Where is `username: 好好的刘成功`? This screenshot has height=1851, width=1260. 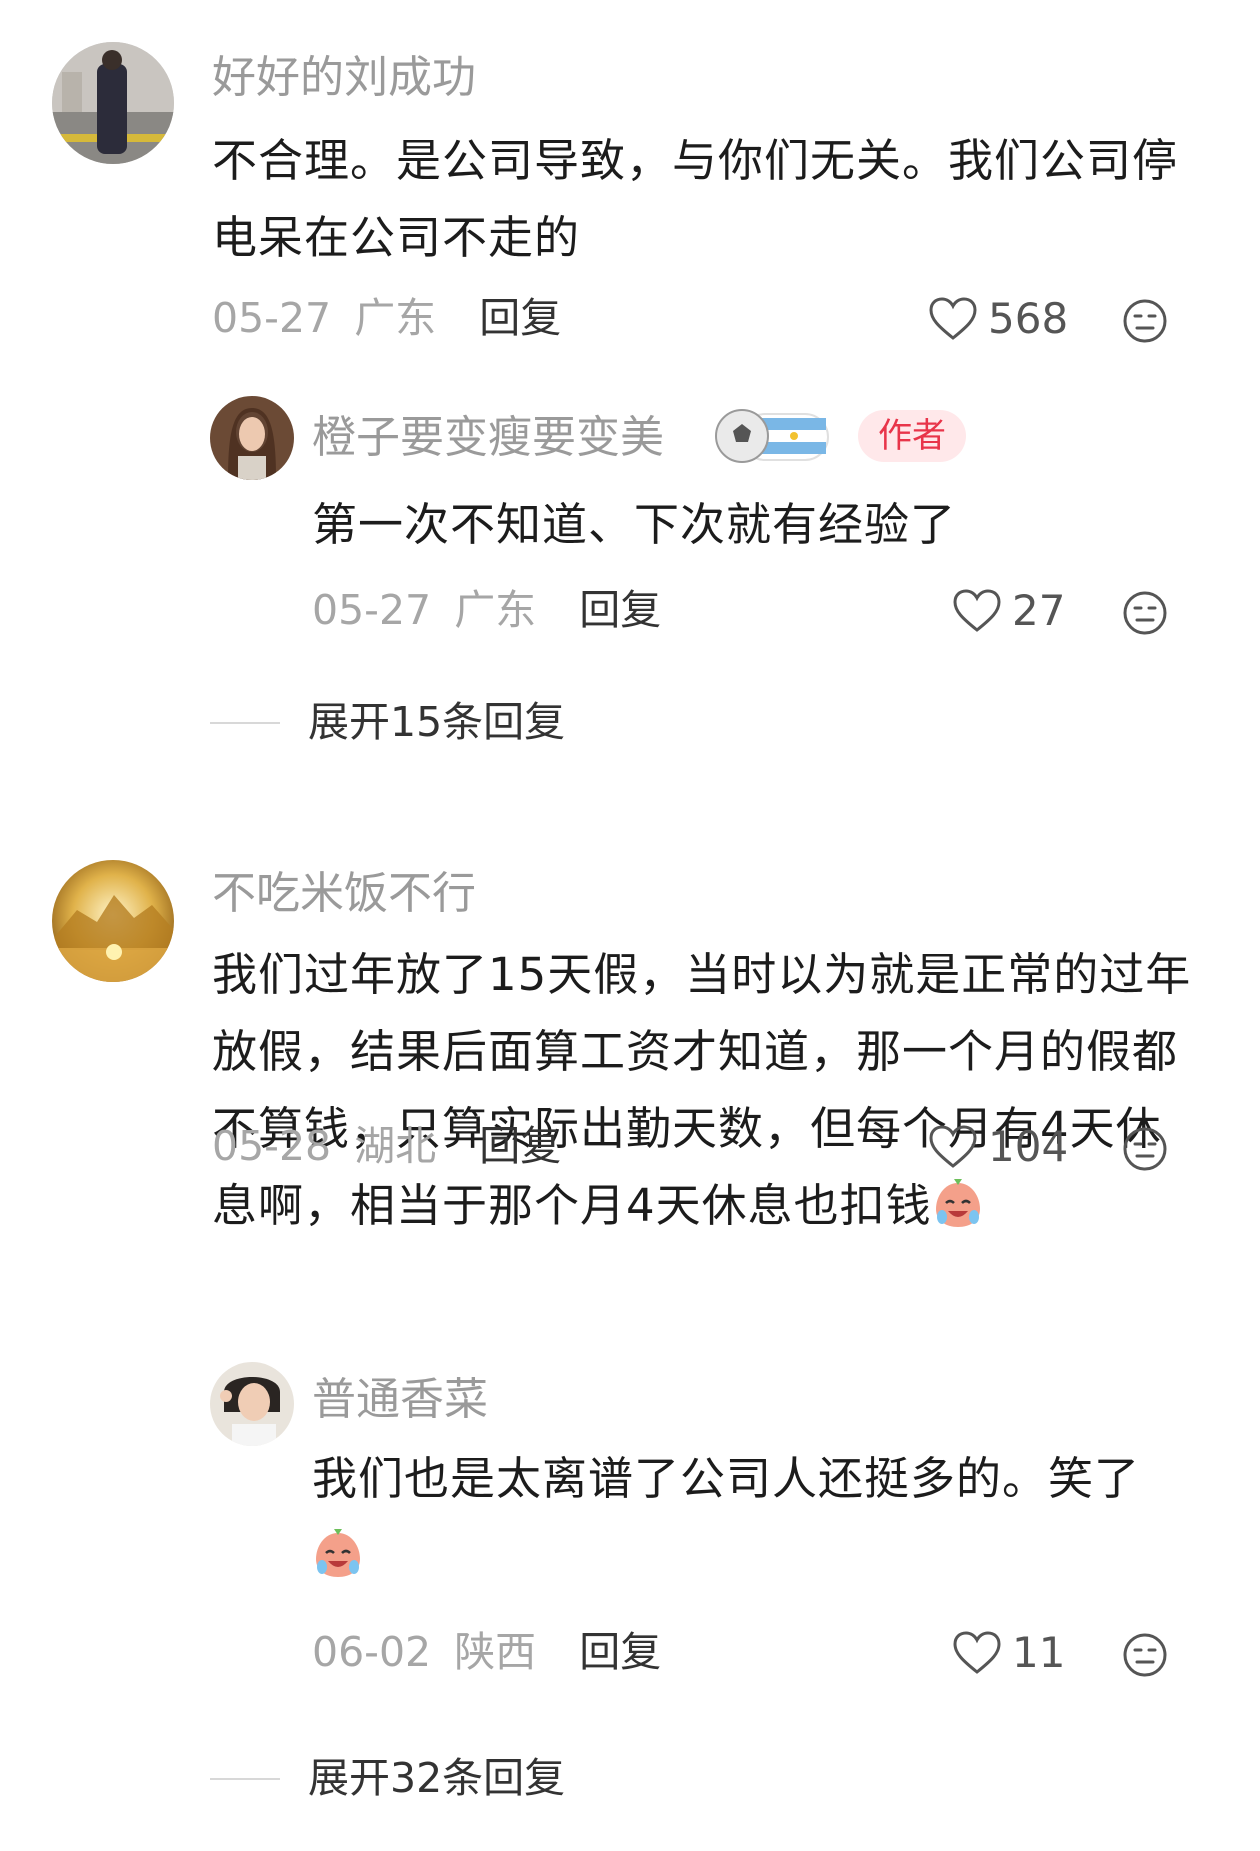 username: 好好的刘成功 is located at coordinates (344, 78).